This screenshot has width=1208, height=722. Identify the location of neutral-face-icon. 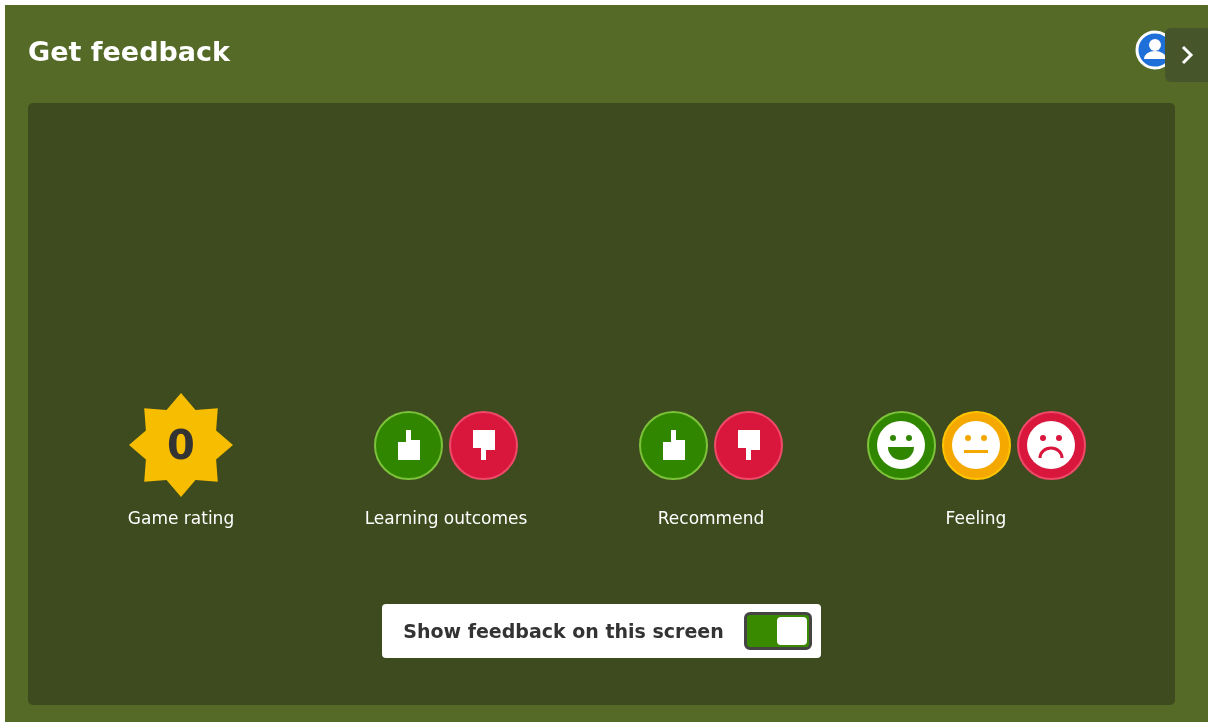
(976, 445).